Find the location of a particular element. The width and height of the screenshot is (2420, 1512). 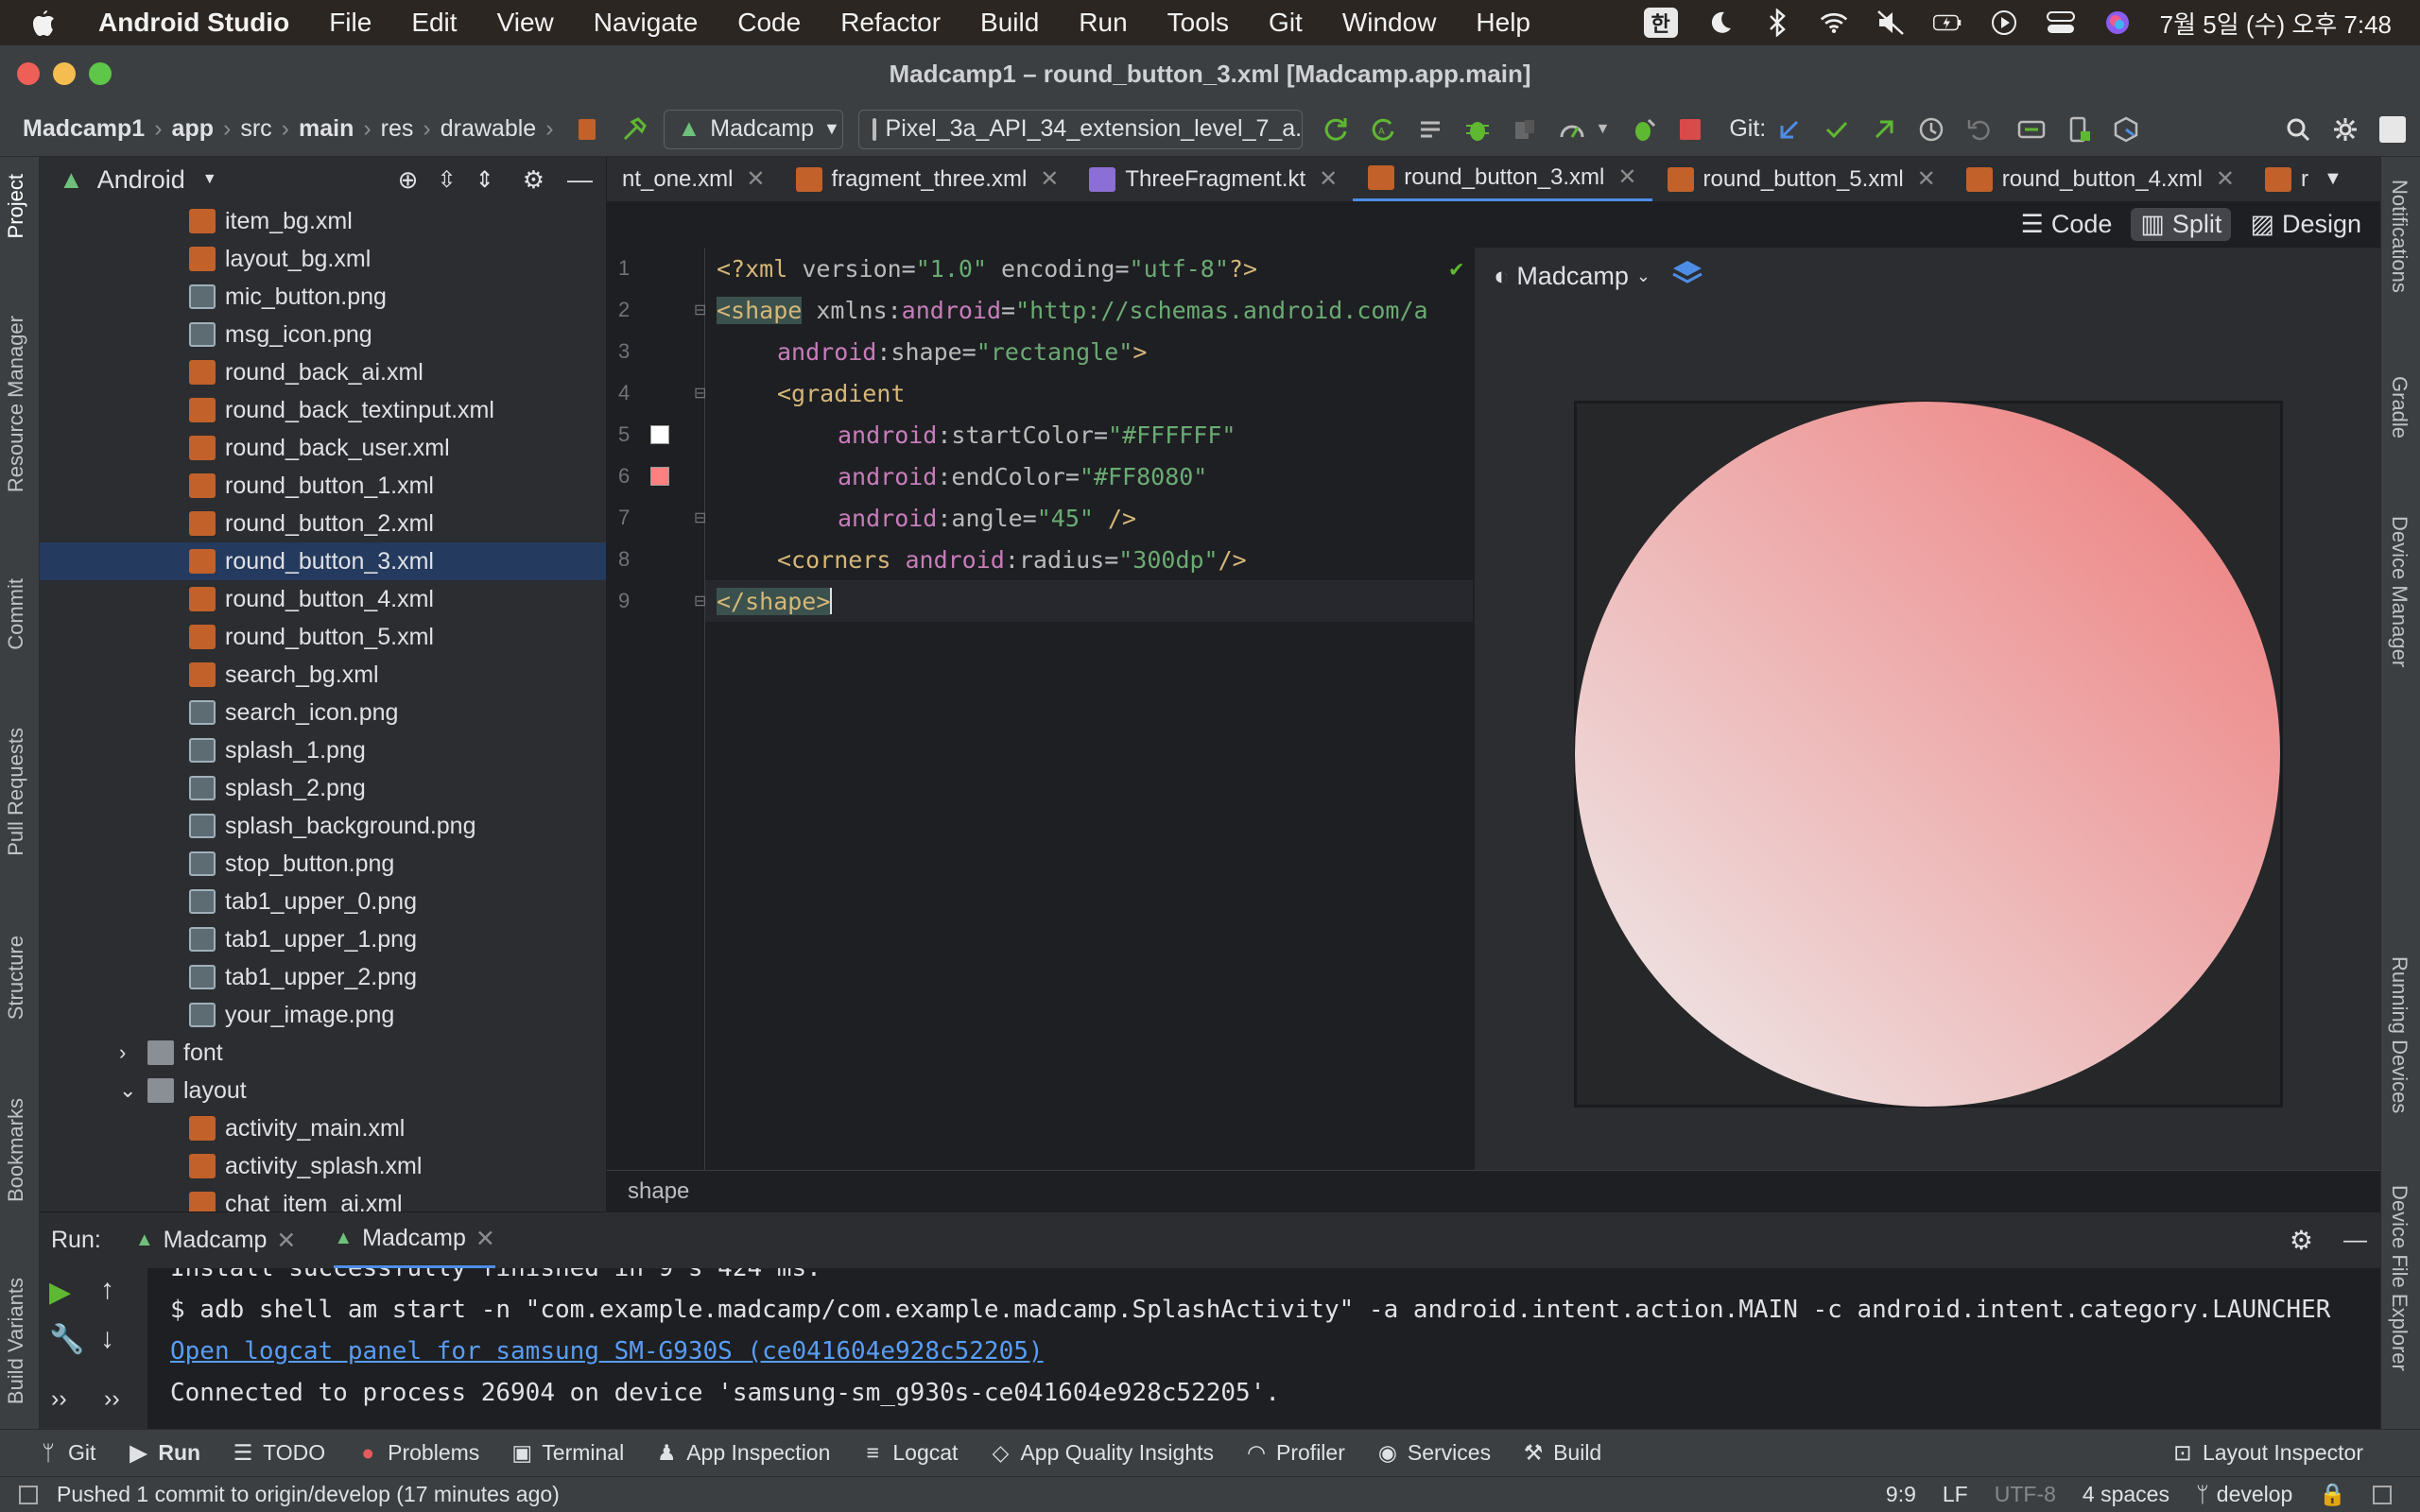

tab-fragment-three: fragment_three.xml ✕ is located at coordinates (928, 179).